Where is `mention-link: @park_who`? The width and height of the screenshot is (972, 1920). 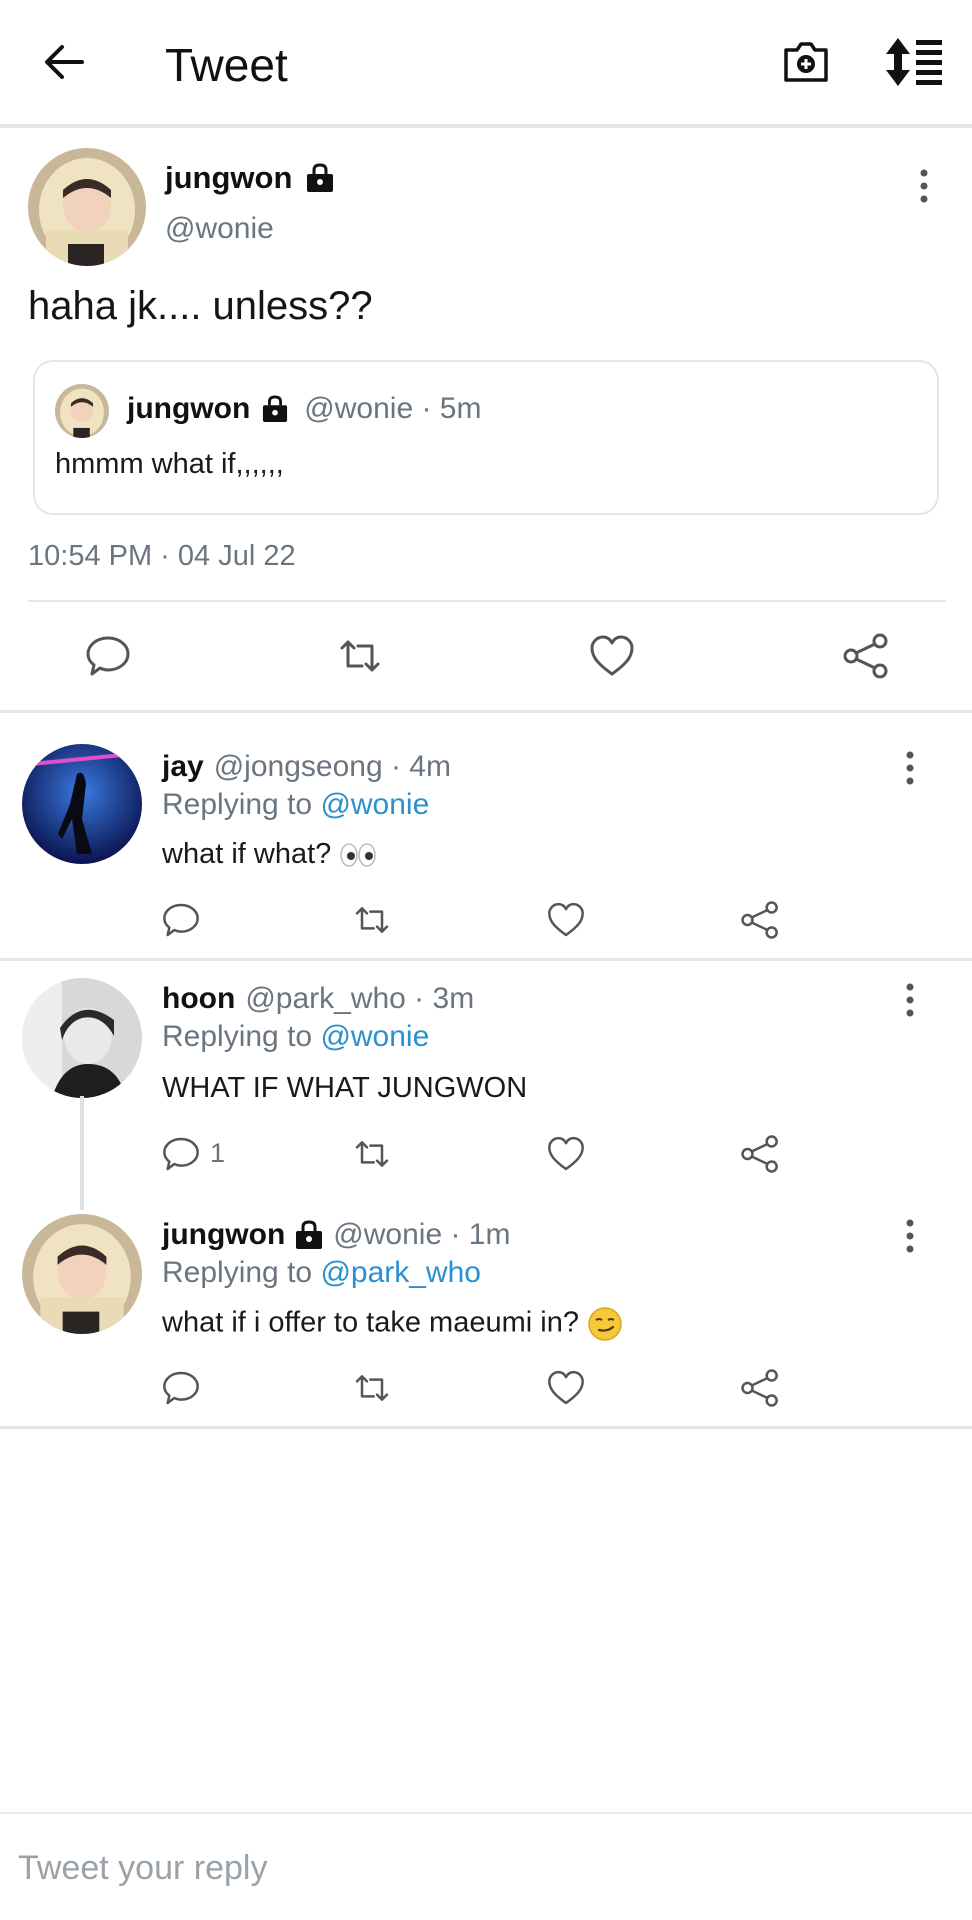
mention-link: @park_who is located at coordinates (400, 1272).